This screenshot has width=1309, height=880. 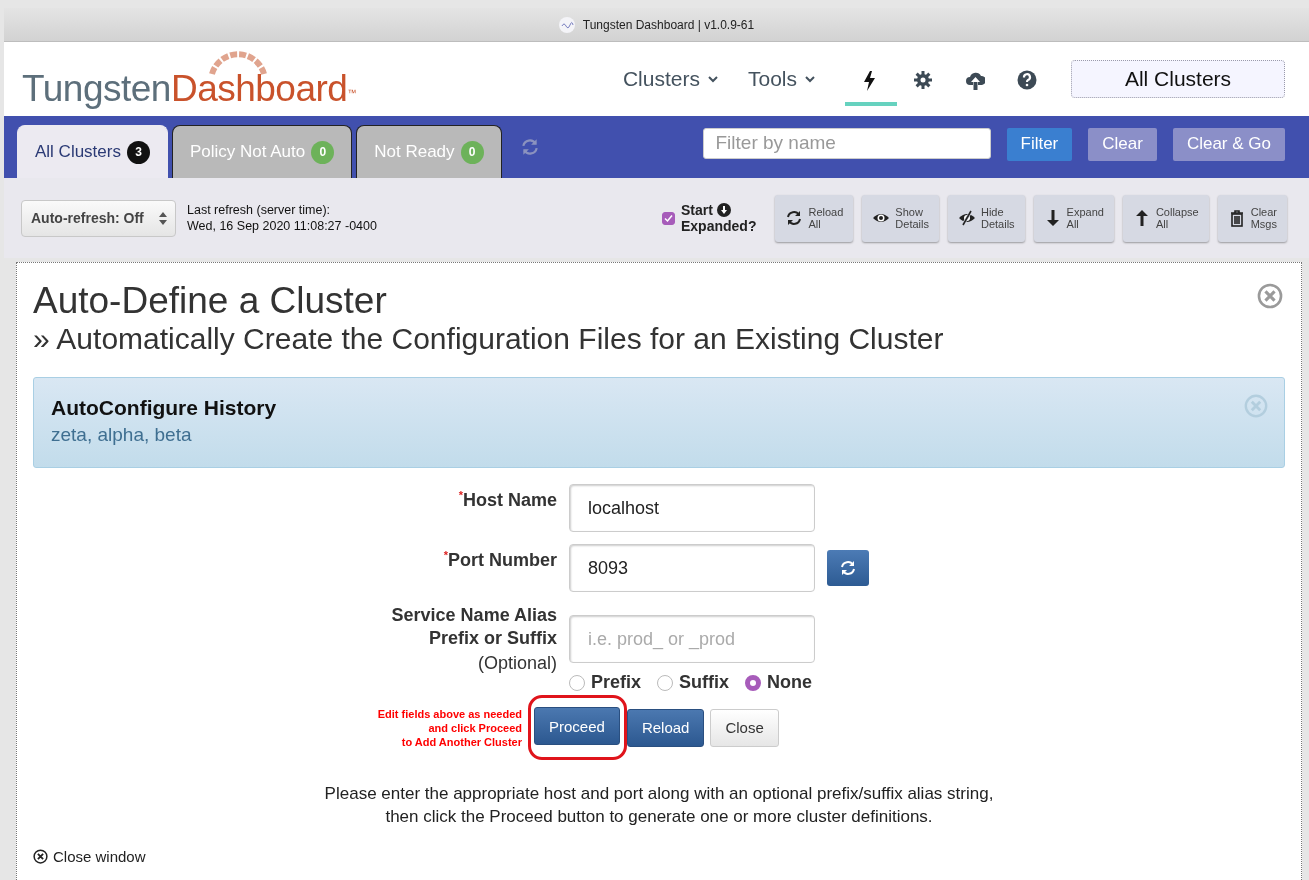 I want to click on history-names: zeta, alpha, beta, so click(x=122, y=435).